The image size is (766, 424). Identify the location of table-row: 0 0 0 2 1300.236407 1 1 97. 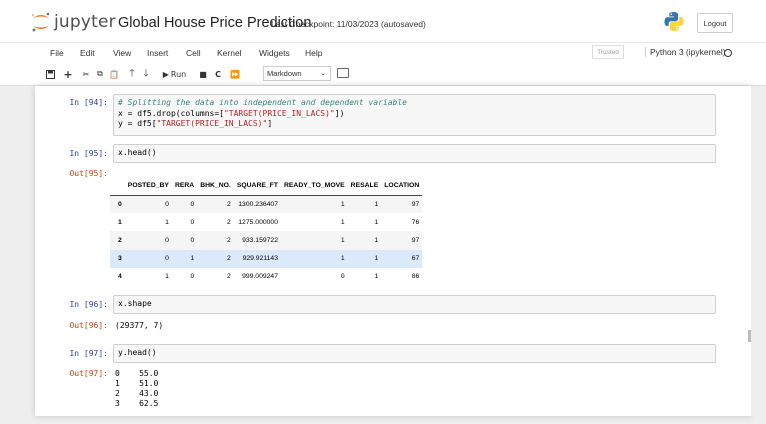
(266, 204).